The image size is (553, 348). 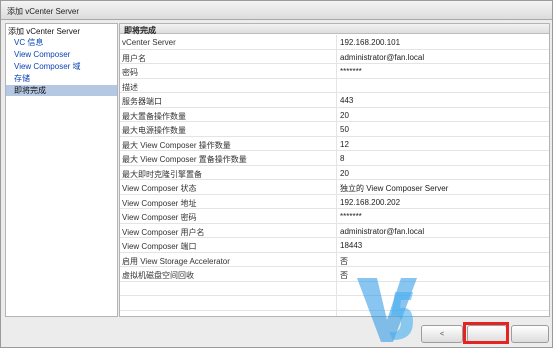 I want to click on table-row: 描述, so click(x=334, y=85).